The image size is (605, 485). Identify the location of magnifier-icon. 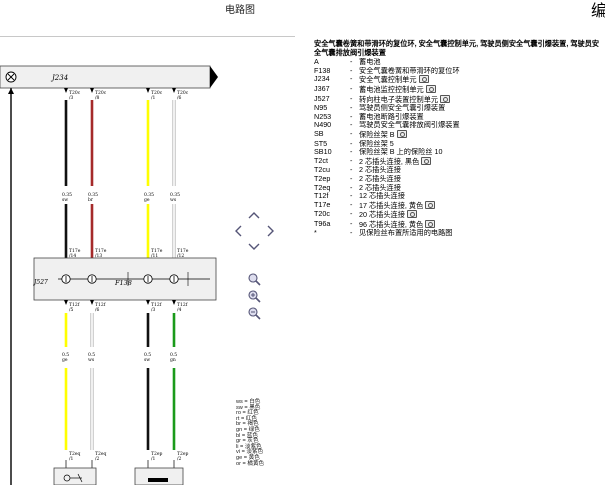
(254, 279).